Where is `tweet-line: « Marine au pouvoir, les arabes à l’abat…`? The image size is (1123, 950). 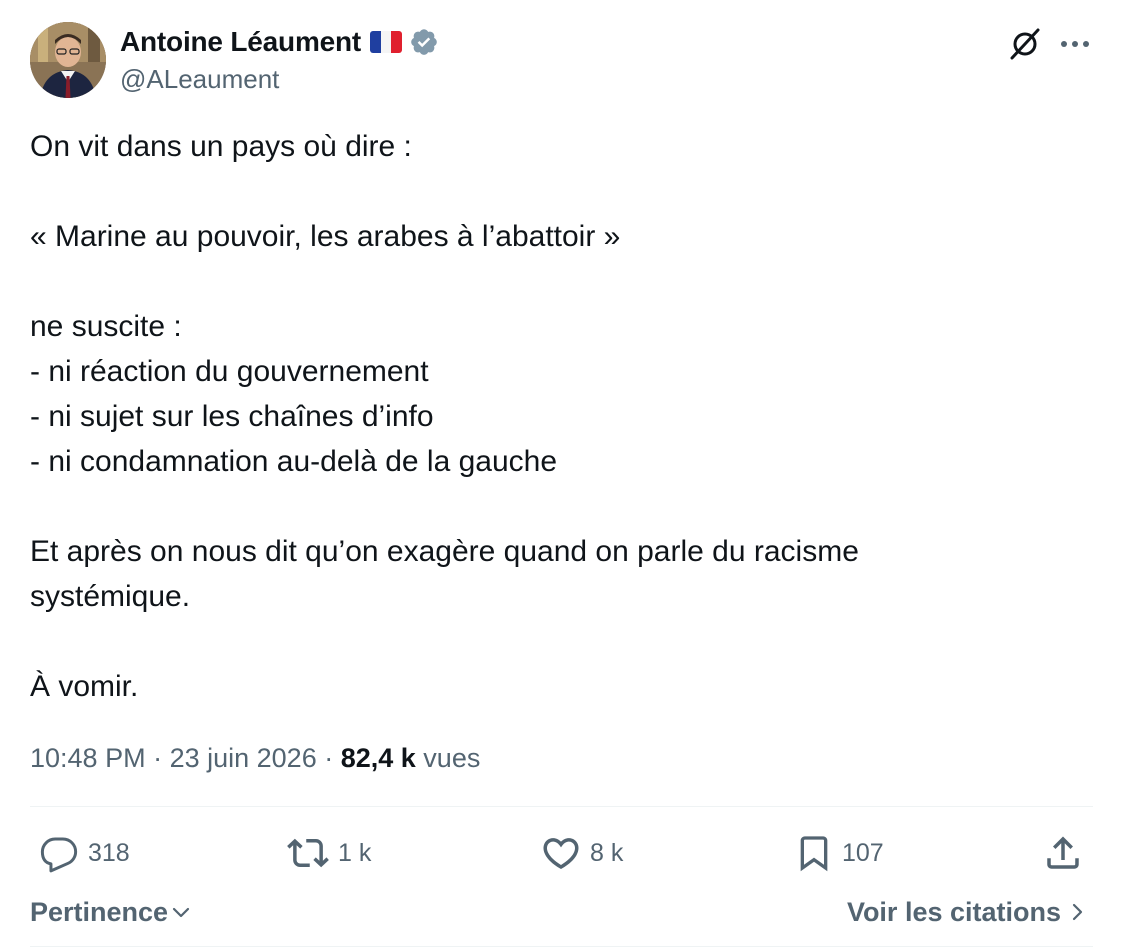
tweet-line: « Marine au pouvoir, les arabes à l’abat… is located at coordinates (325, 236).